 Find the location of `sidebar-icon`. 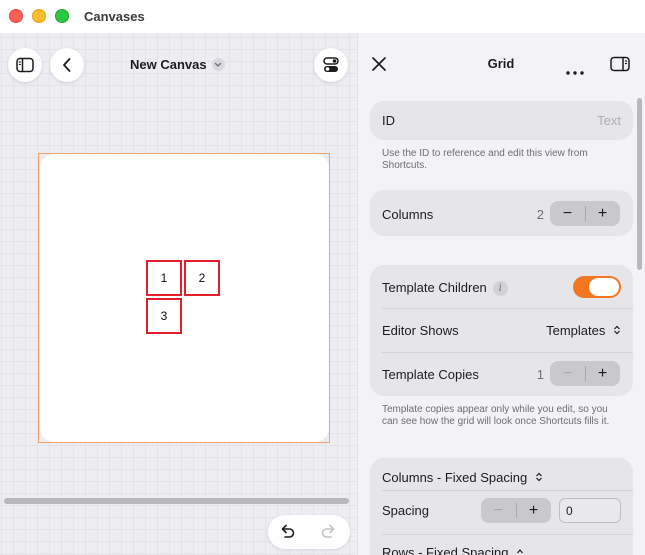

sidebar-icon is located at coordinates (25, 65).